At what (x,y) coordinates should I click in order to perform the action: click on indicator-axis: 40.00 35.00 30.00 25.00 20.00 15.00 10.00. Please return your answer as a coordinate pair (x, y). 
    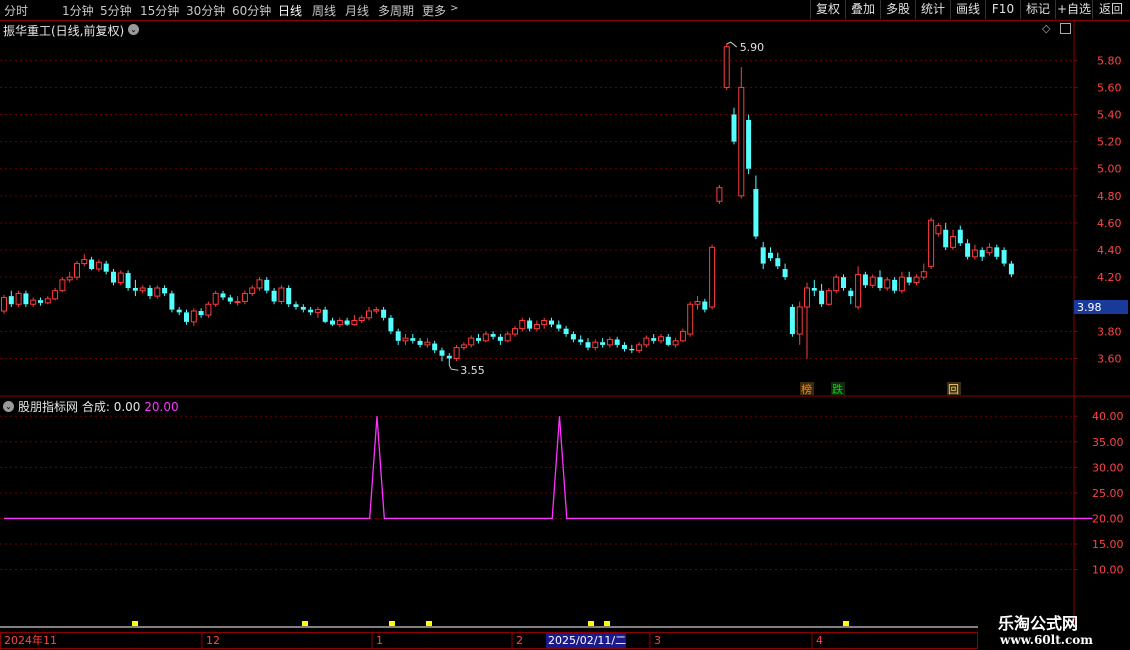
    Looking at the image, I should click on (1099, 493).